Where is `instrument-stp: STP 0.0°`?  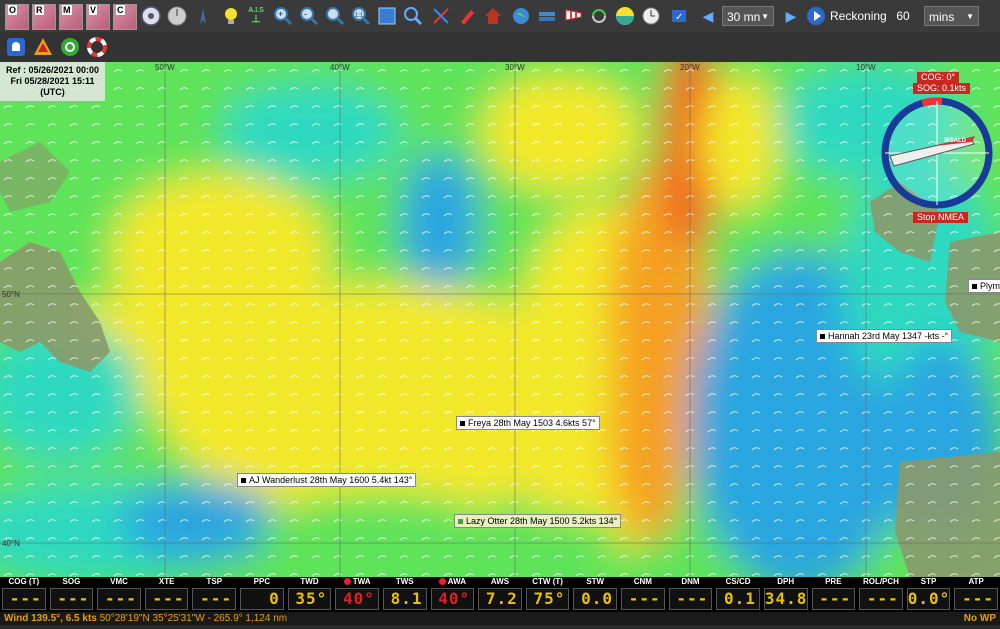
instrument-stp: STP 0.0° is located at coordinates (929, 594).